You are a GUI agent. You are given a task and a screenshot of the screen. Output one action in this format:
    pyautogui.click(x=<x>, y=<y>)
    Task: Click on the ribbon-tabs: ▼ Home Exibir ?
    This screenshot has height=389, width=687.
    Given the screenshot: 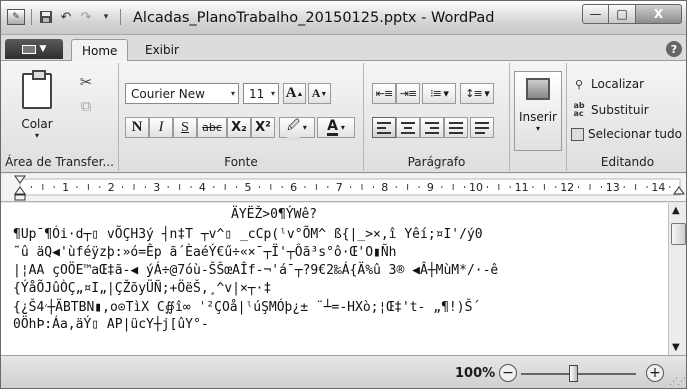 What is the action you would take?
    pyautogui.click(x=343, y=48)
    